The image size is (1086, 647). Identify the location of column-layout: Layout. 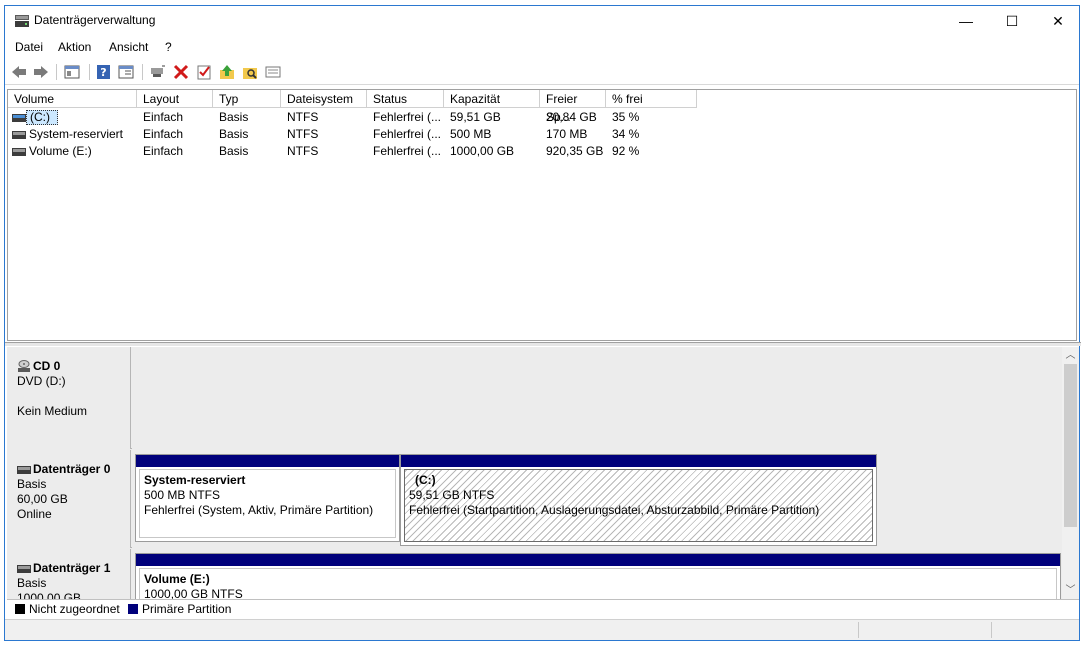
(175, 99).